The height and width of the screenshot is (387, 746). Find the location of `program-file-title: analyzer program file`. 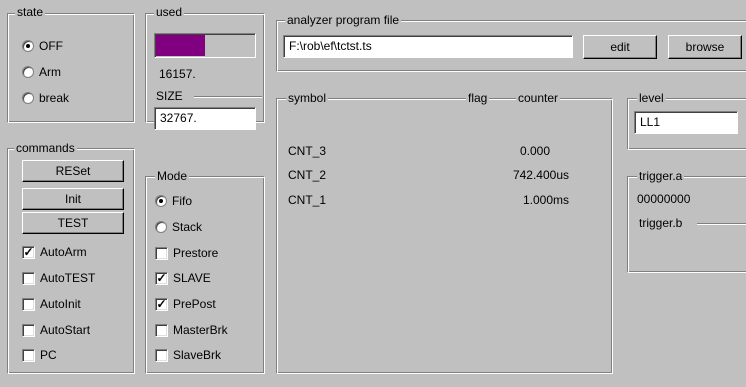

program-file-title: analyzer program file is located at coordinates (343, 20).